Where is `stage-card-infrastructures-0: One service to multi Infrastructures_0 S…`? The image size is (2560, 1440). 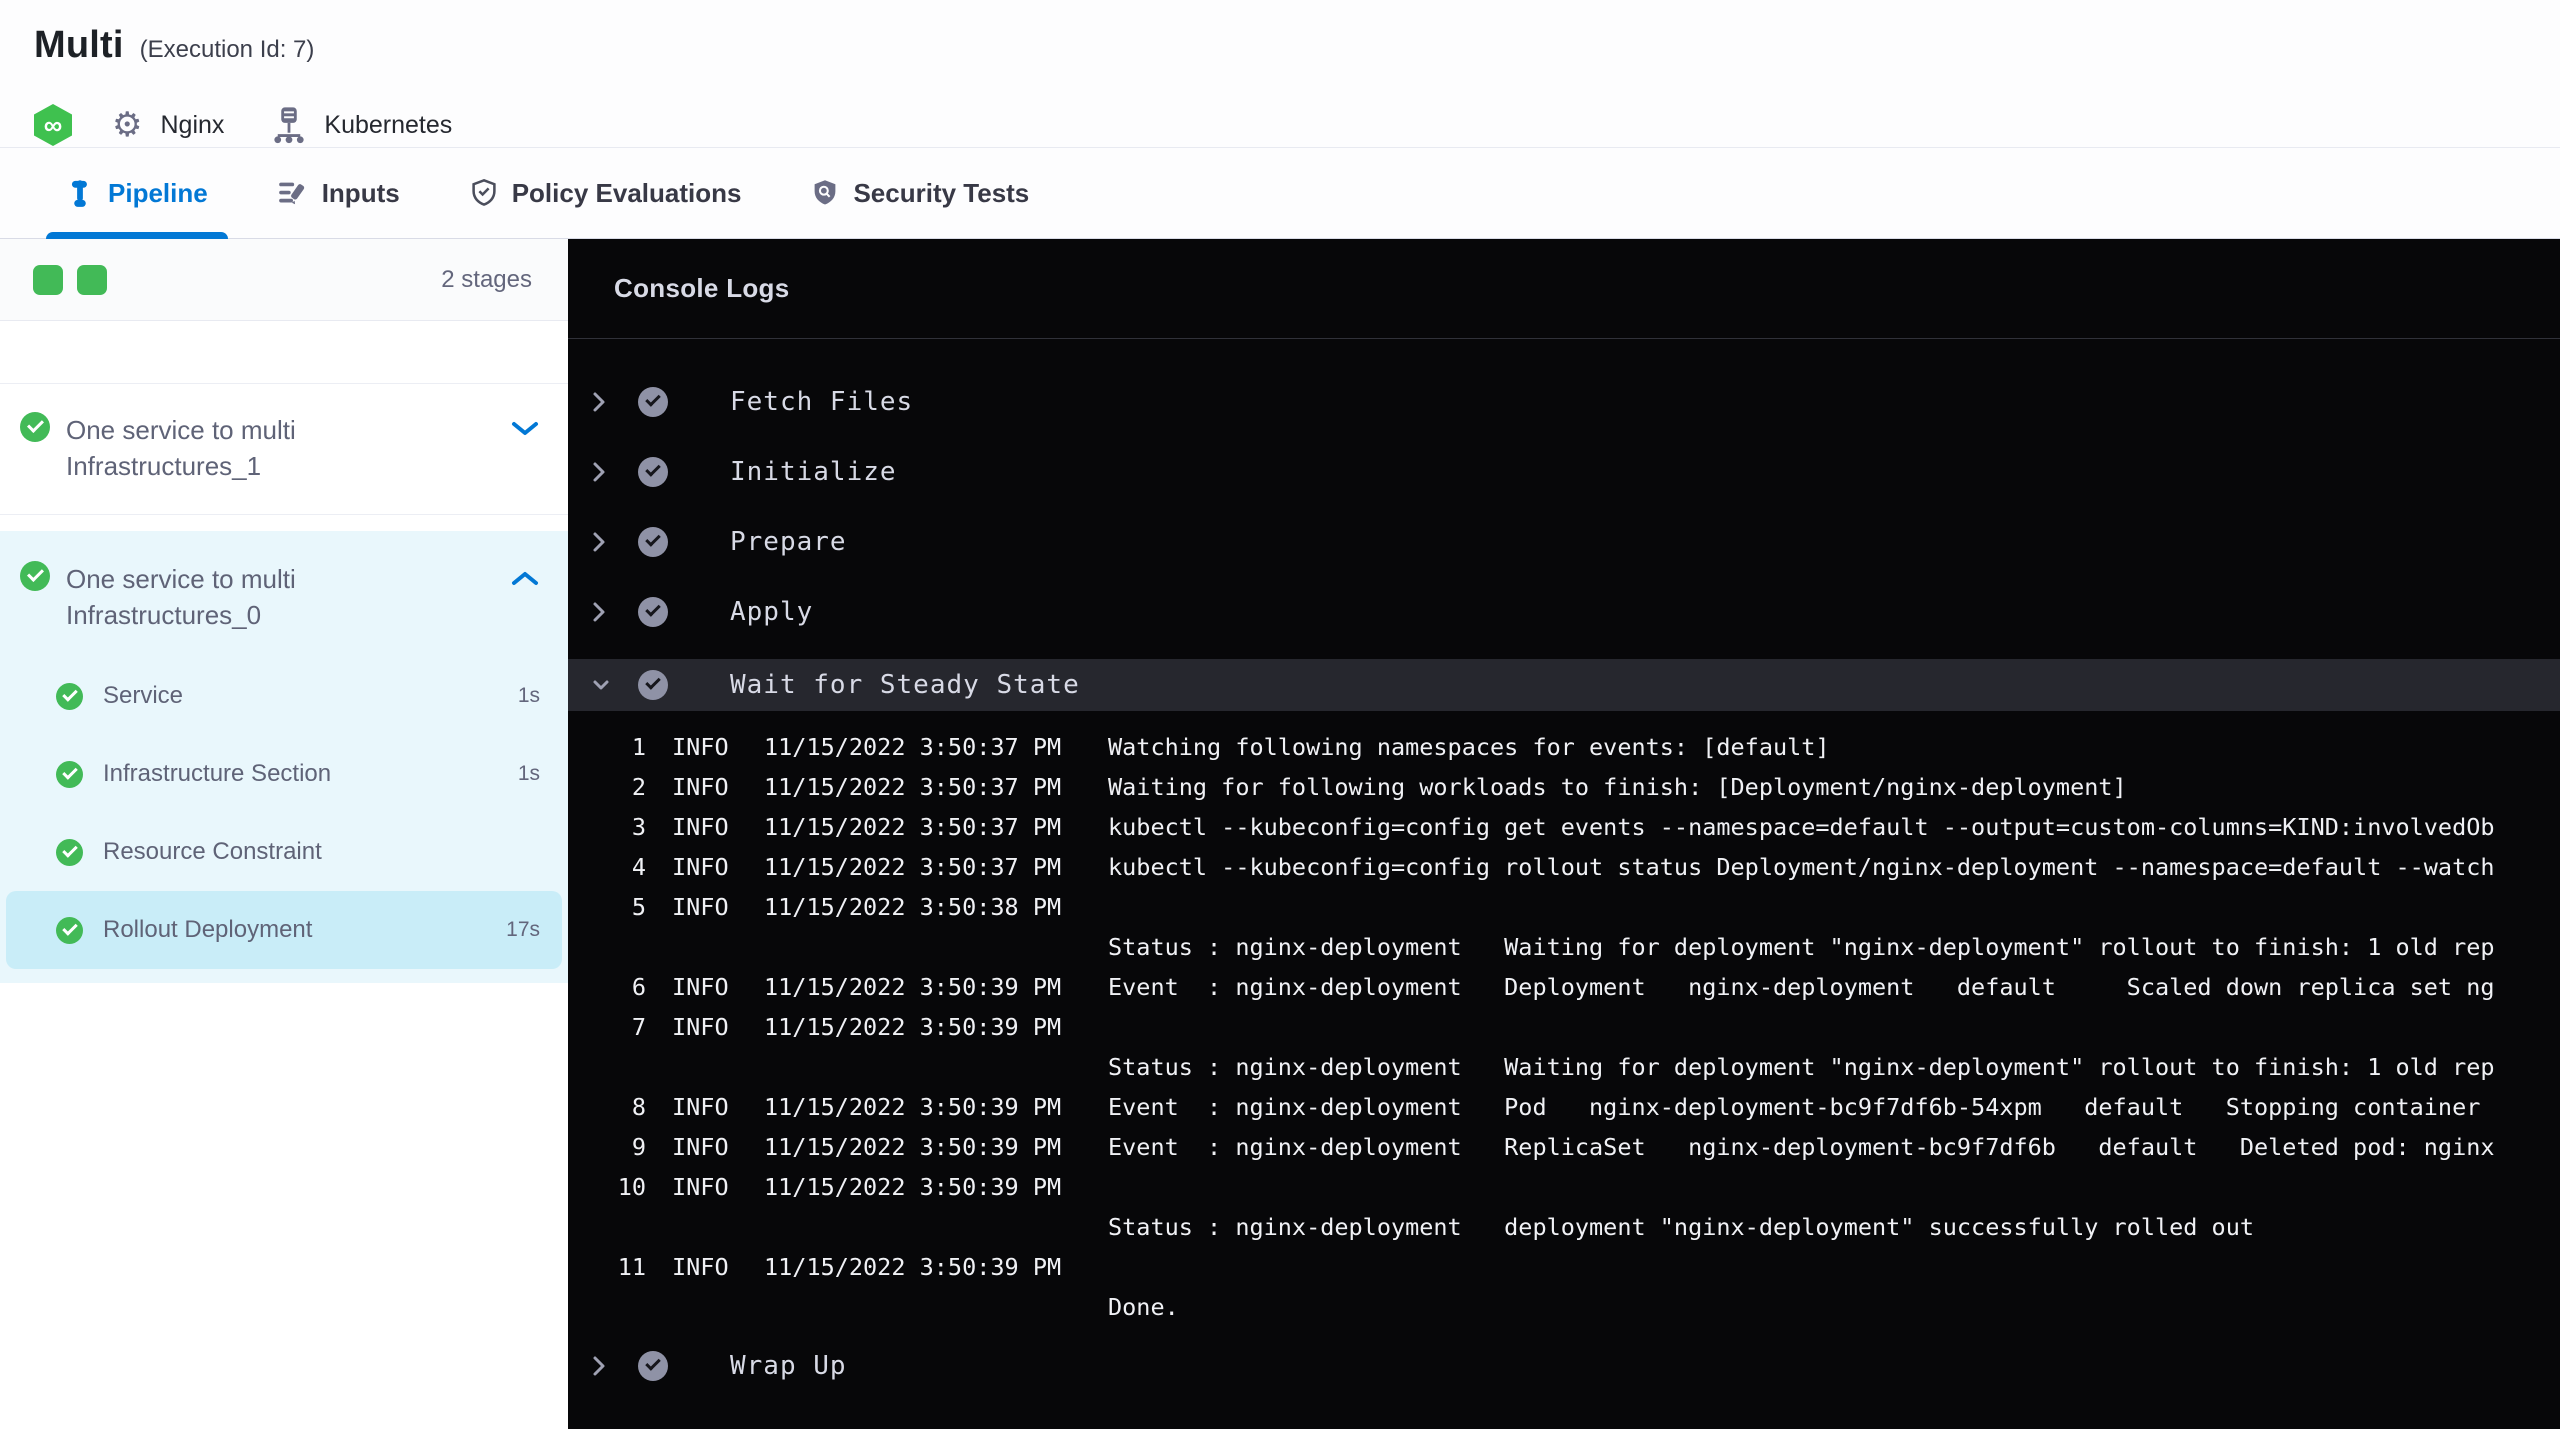
stage-card-infrastructures-0: One service to multi Infrastructures_0 S… is located at coordinates (284, 757).